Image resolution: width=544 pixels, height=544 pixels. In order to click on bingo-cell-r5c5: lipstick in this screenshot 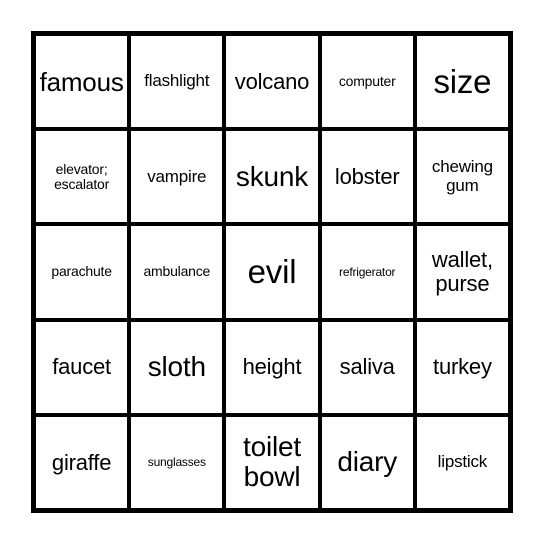, I will do `click(462, 462)`.